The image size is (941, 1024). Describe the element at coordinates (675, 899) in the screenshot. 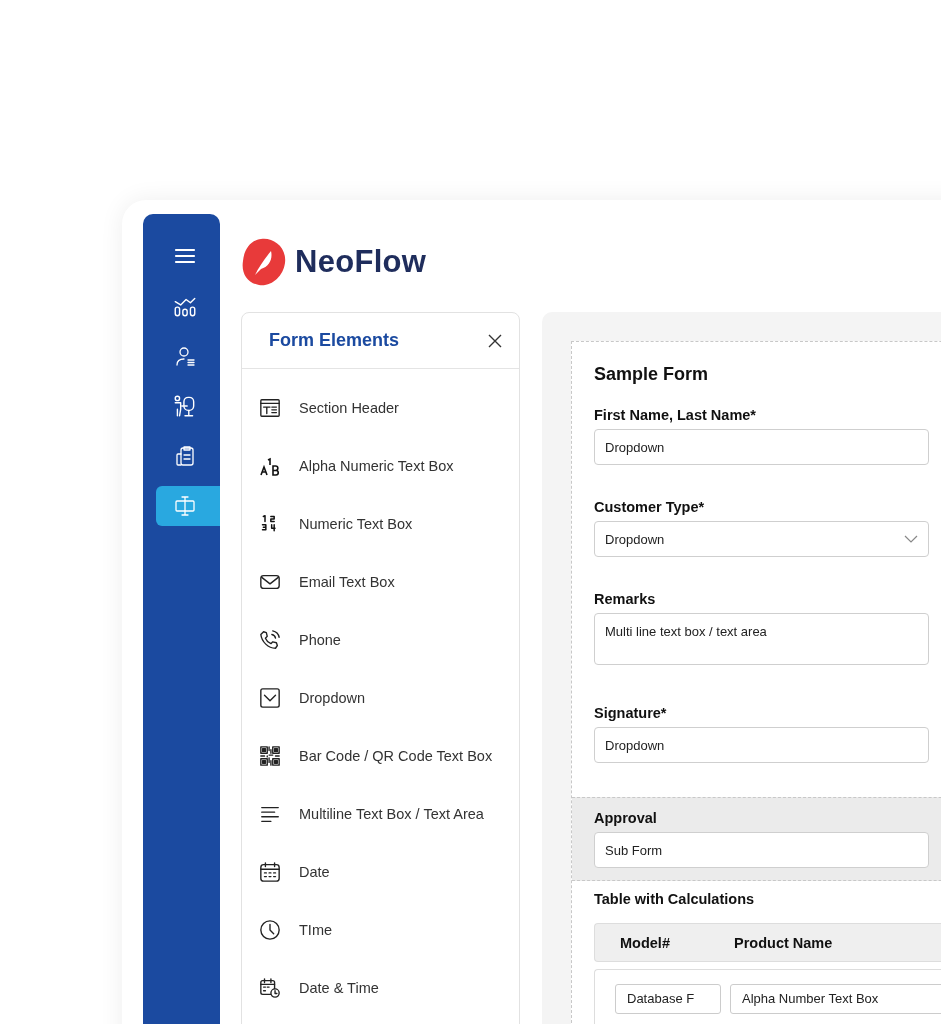

I see `table-title: Table with Calculations` at that location.